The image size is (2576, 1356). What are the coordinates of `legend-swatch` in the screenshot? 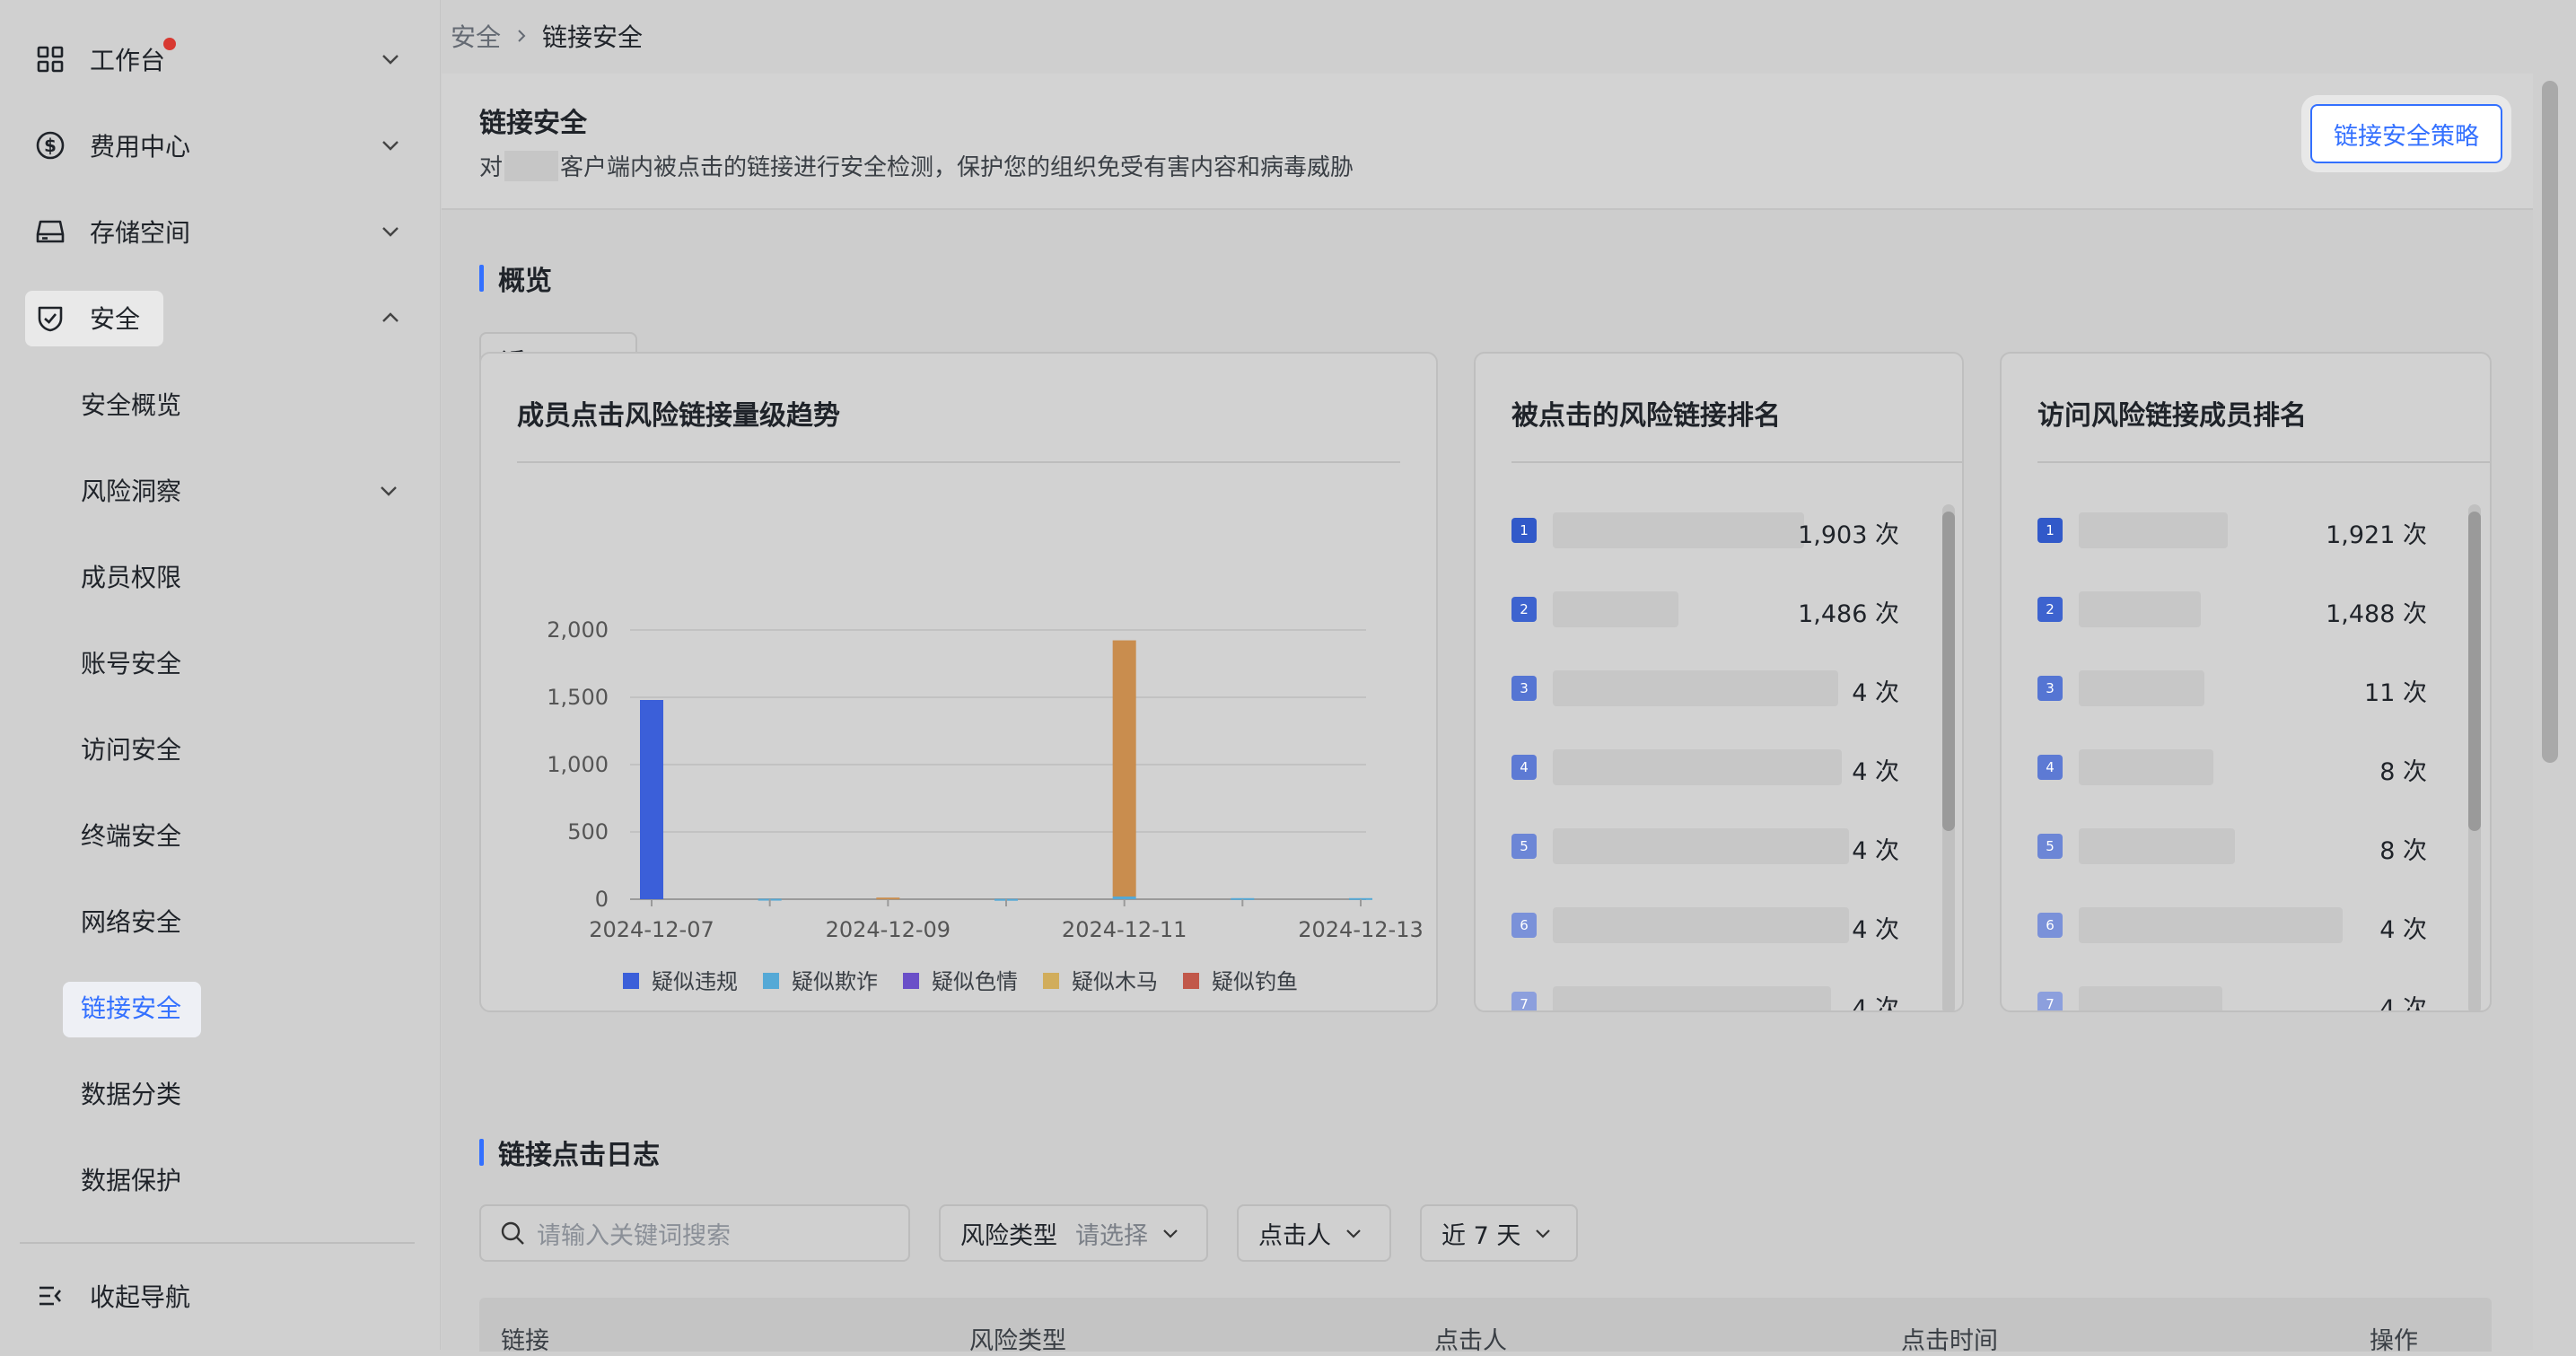 It's located at (631, 981).